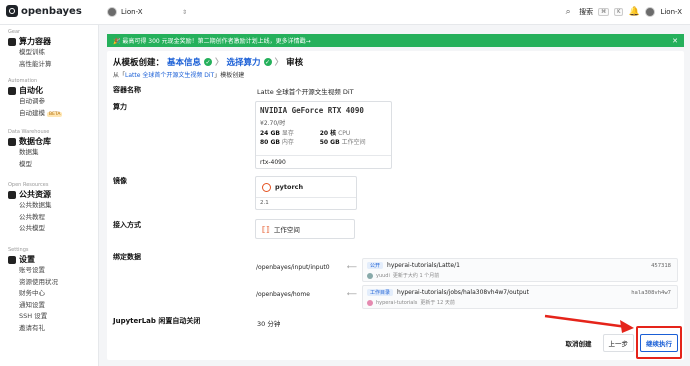  I want to click on sidebar-section-public: Open Resources 公共资源 公共数据集 公共教程 公共模型, so click(30, 208).